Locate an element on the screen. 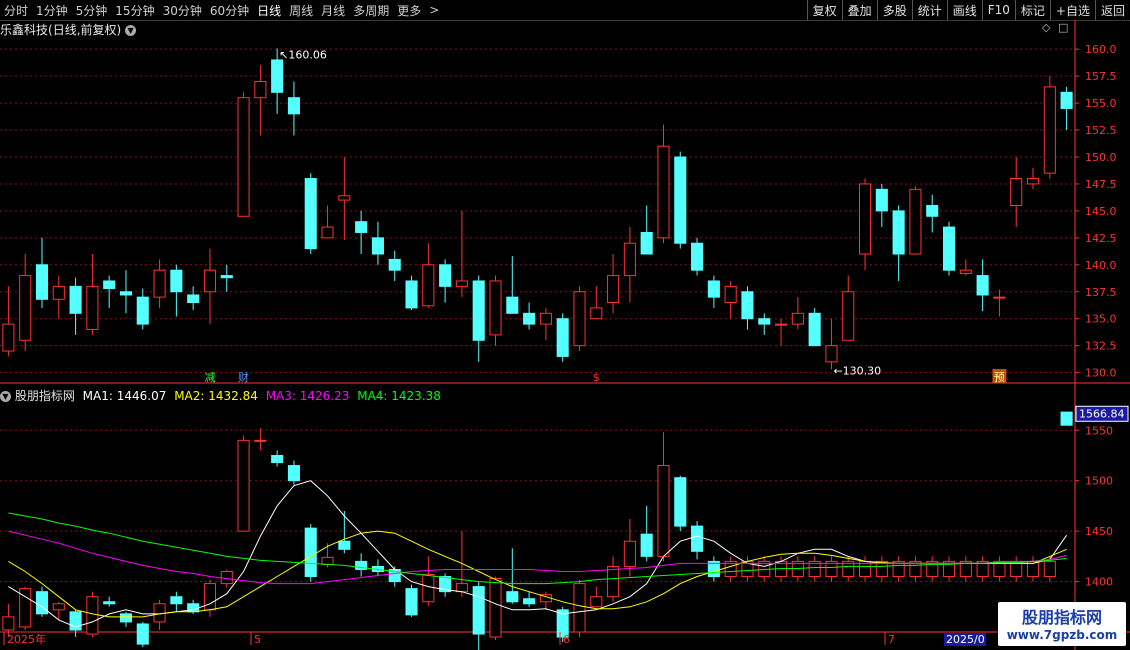 The height and width of the screenshot is (650, 1130). event-marker: $ is located at coordinates (596, 377).